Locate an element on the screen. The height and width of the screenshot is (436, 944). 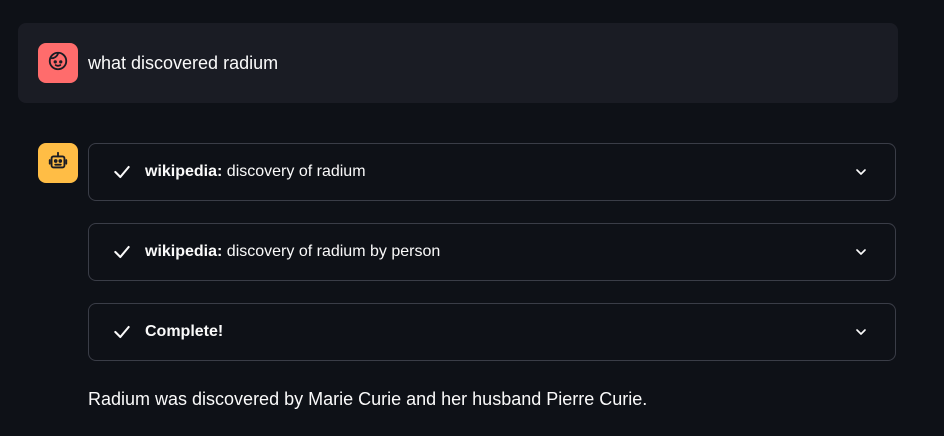
user-avatar is located at coordinates (58, 63).